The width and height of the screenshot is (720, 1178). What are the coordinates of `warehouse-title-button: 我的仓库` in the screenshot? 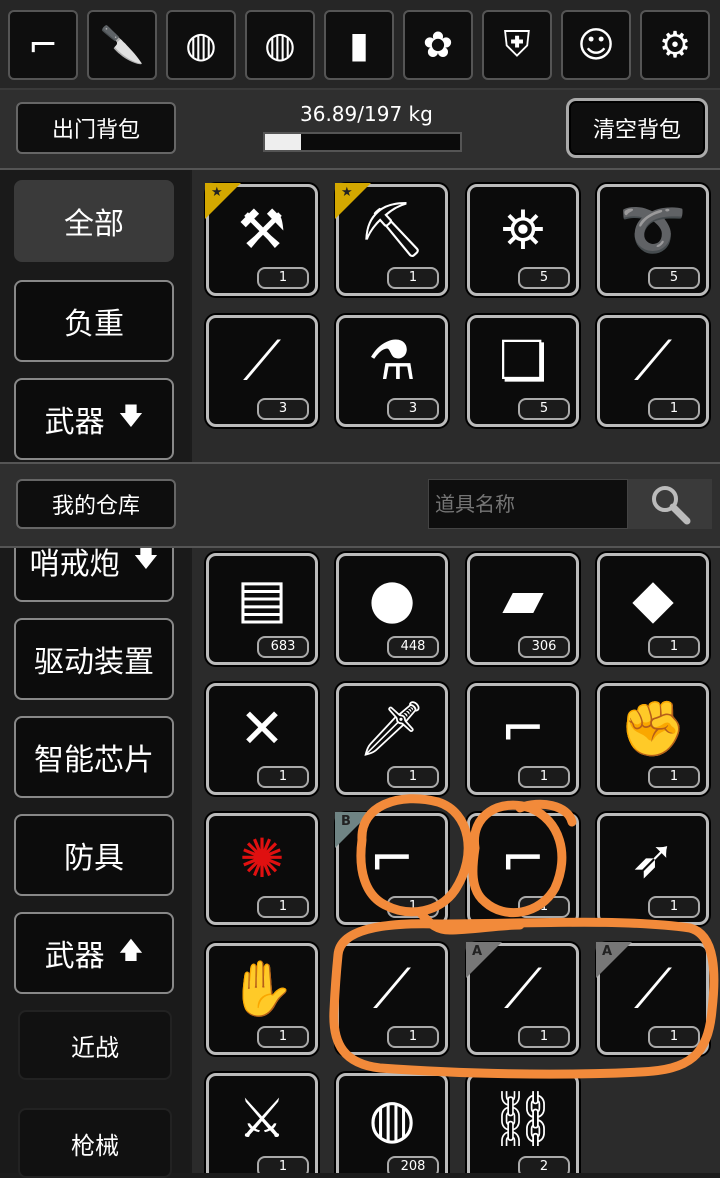 It's located at (96, 504).